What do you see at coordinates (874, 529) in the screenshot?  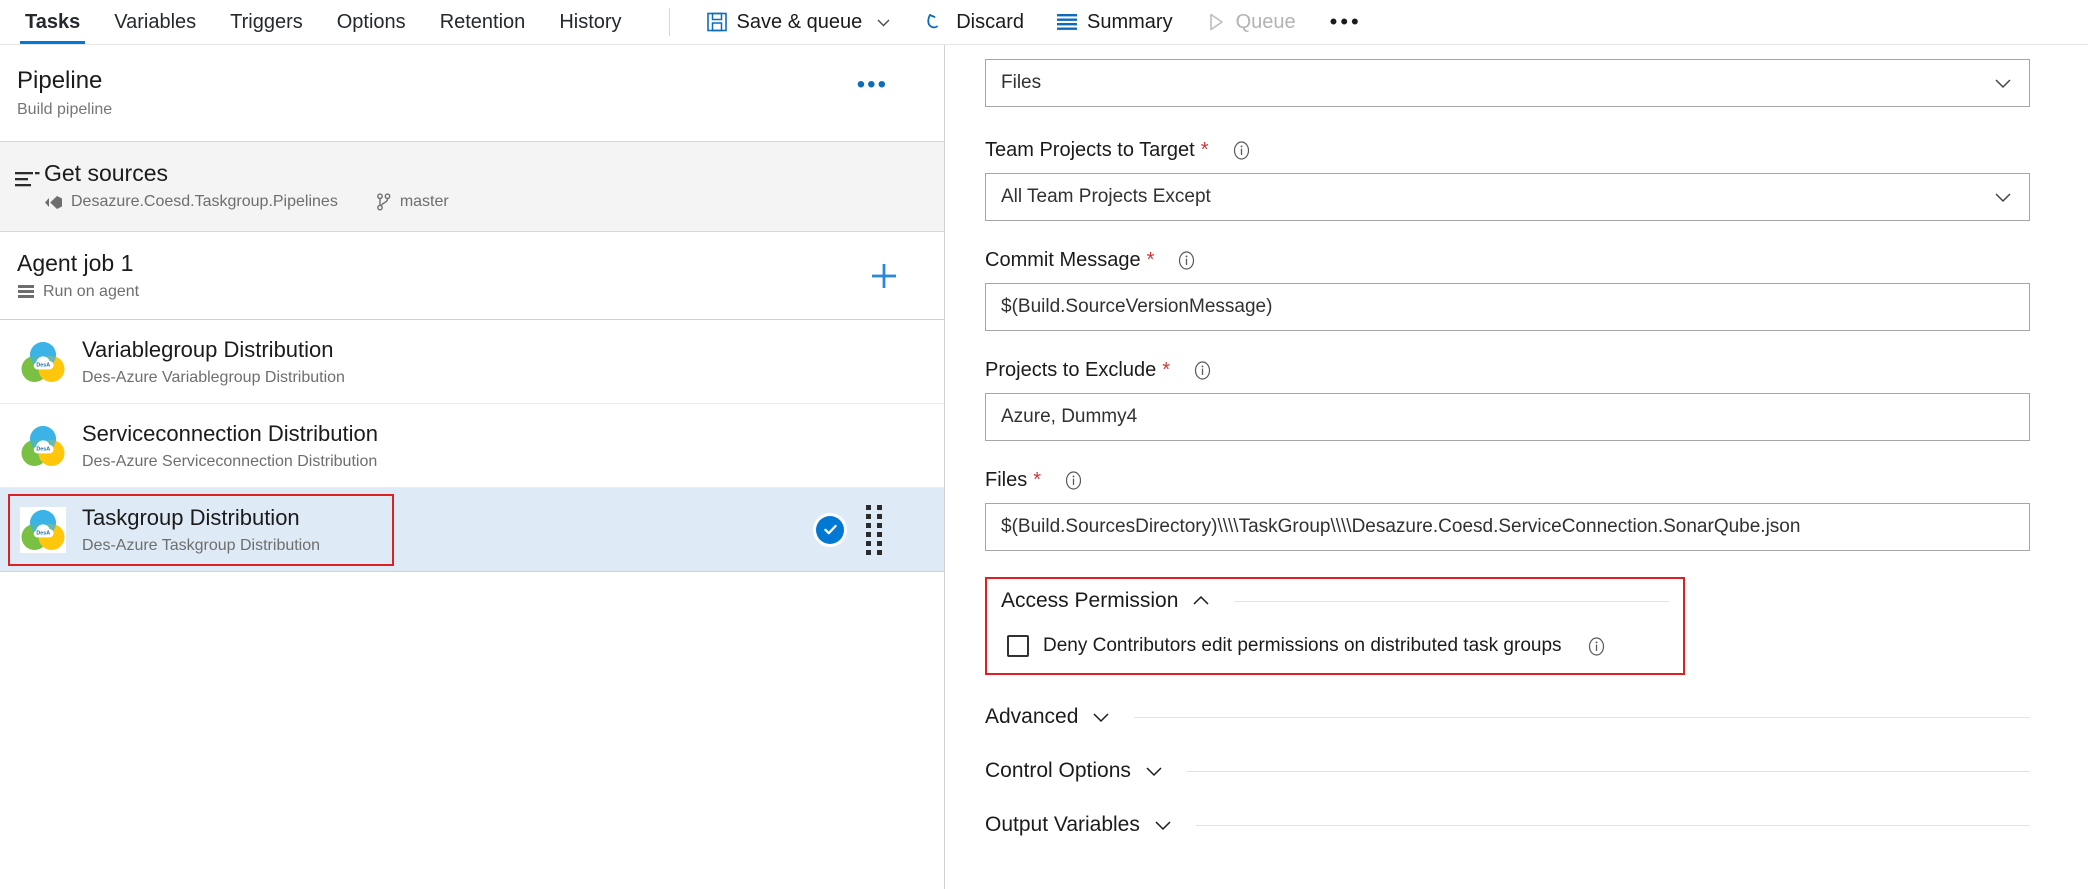 I see `task-drag-handle` at bounding box center [874, 529].